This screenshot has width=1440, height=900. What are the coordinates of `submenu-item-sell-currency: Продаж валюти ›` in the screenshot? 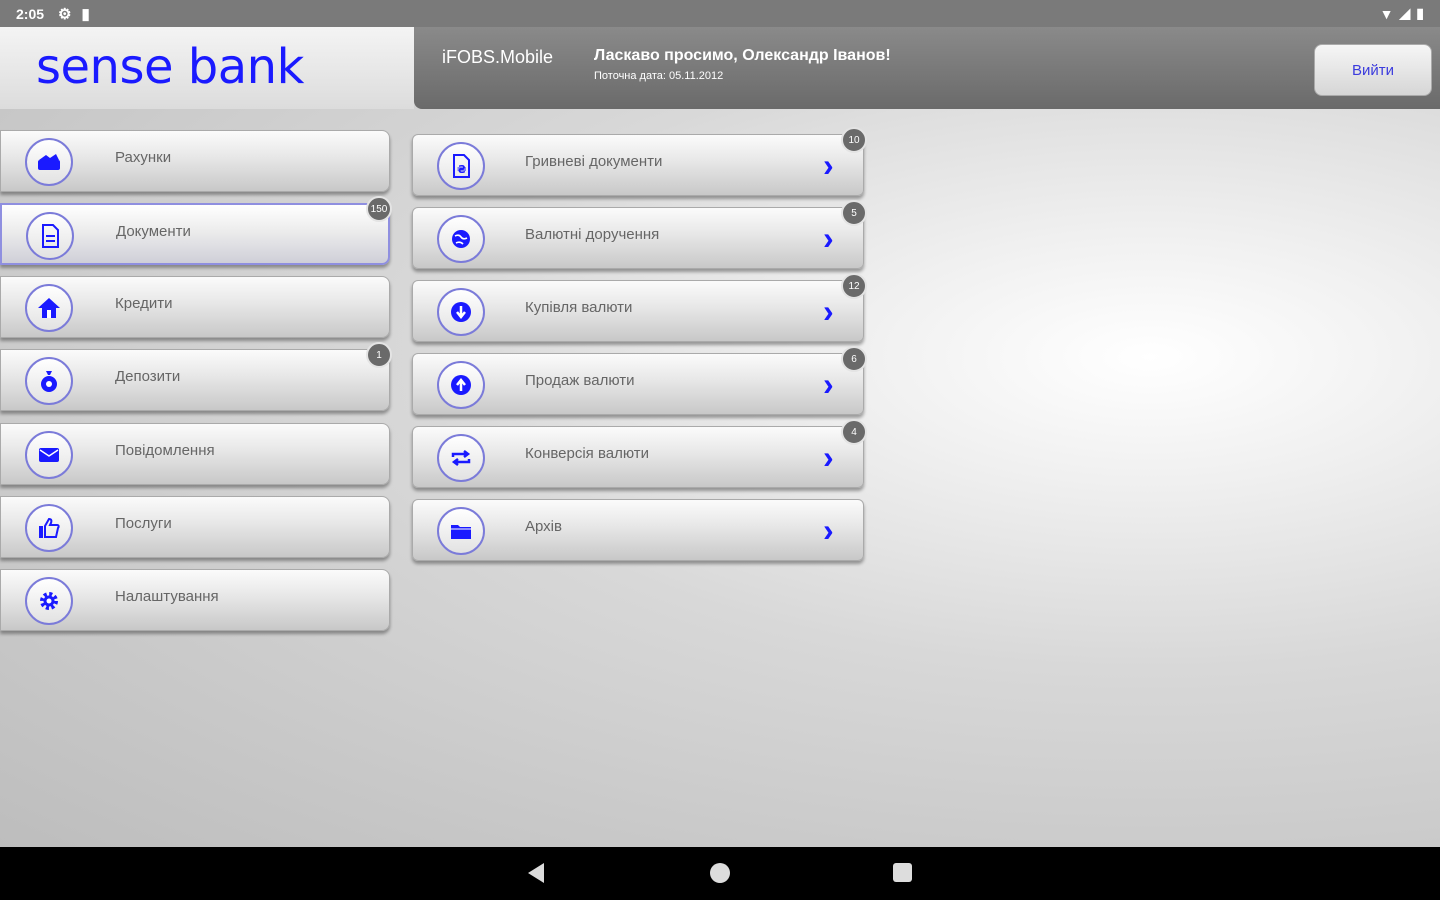 It's located at (638, 384).